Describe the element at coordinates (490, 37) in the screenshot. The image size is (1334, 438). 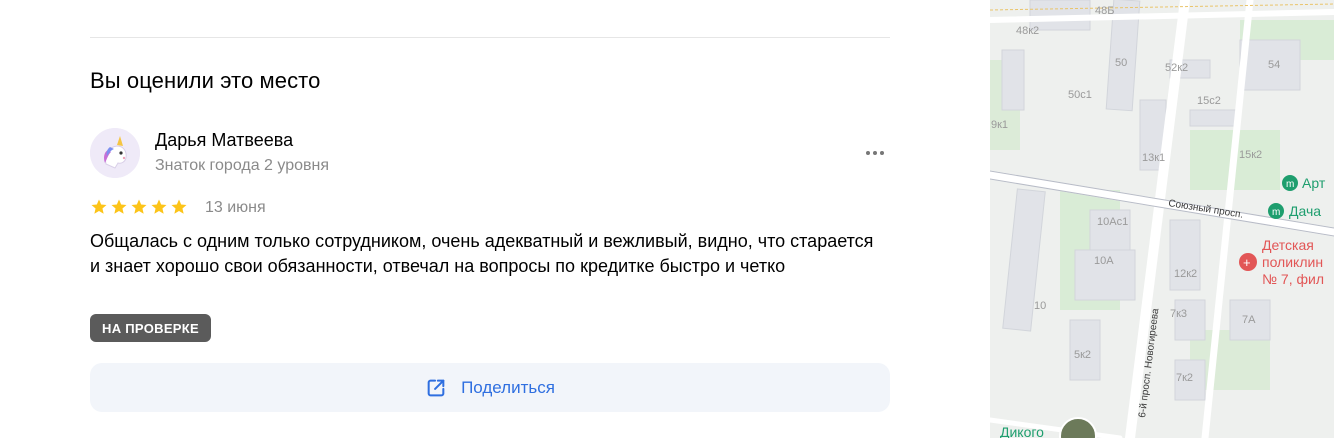
I see `divider` at that location.